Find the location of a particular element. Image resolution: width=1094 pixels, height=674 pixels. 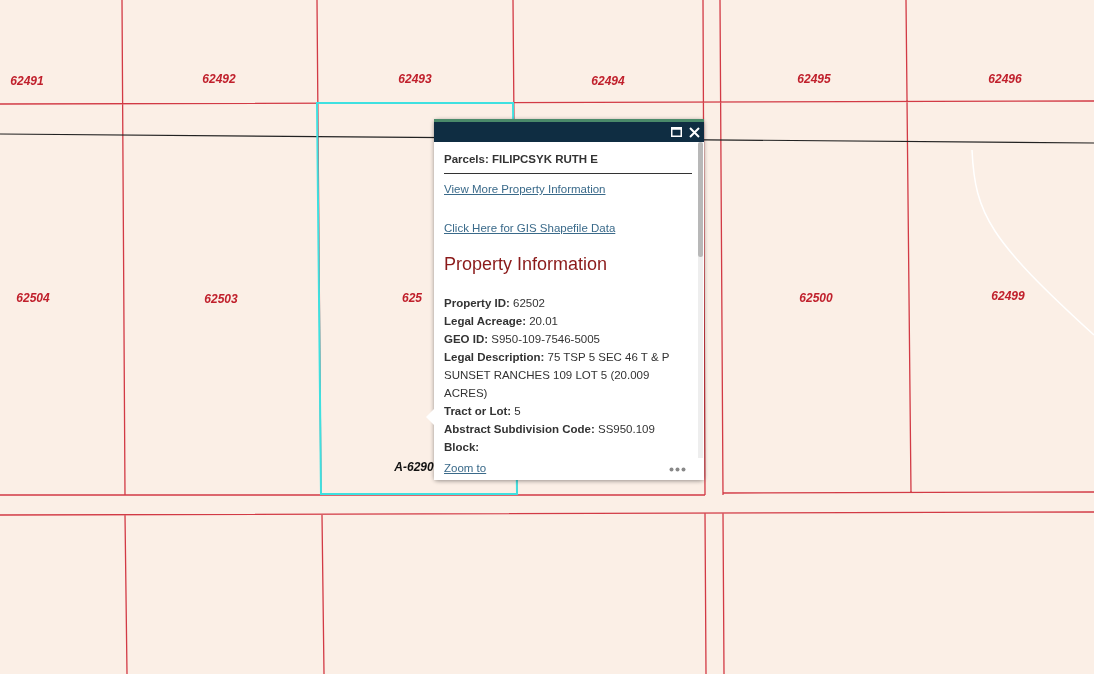

popup-title: Parcels: FILIPCSYK RUTH E is located at coordinates (568, 163).